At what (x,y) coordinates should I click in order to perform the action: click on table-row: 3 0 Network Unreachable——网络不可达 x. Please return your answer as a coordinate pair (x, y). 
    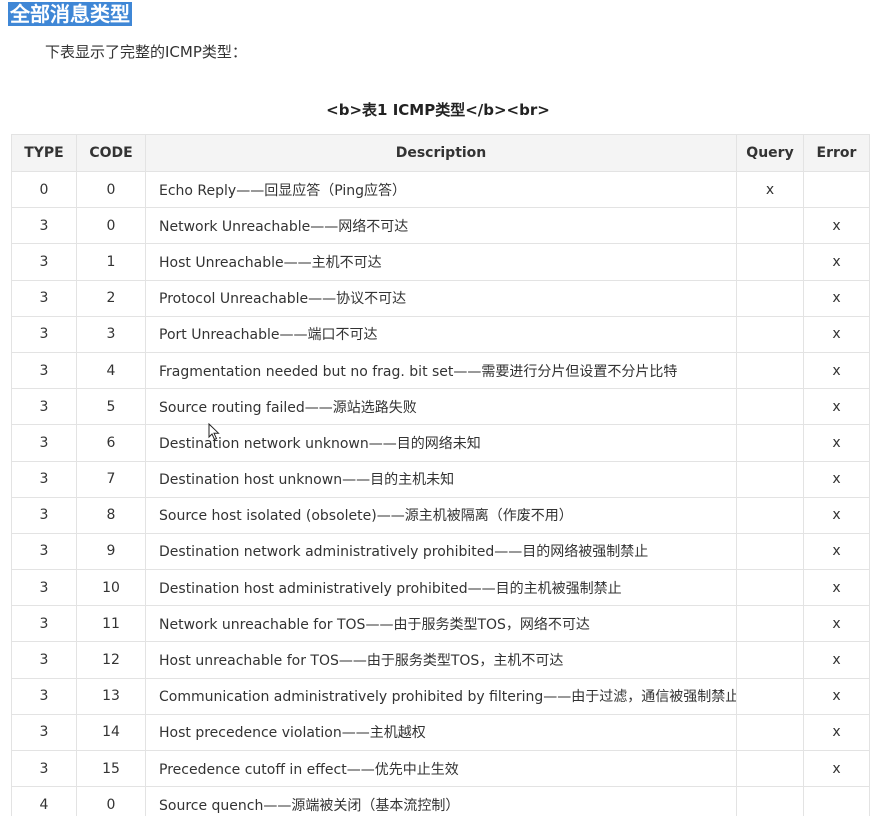
    Looking at the image, I should click on (440, 226).